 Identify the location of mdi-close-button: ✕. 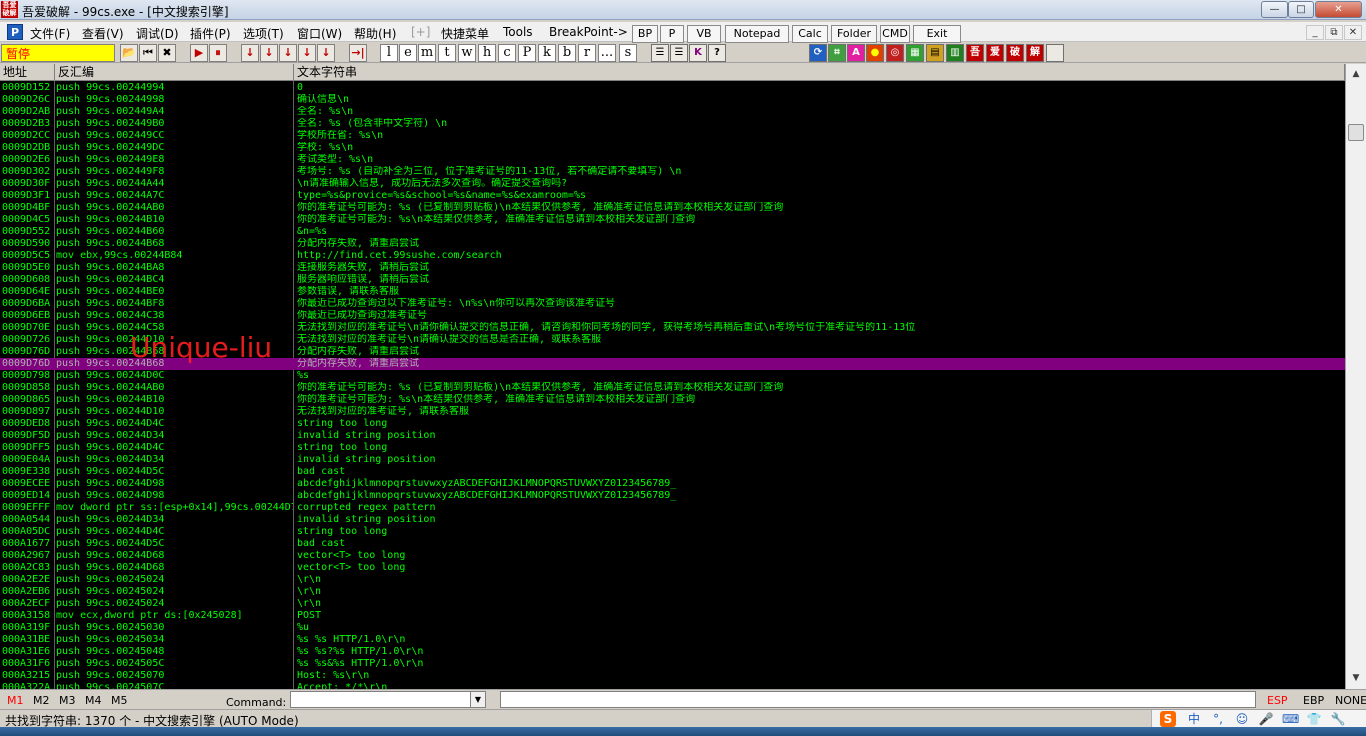
(1353, 32).